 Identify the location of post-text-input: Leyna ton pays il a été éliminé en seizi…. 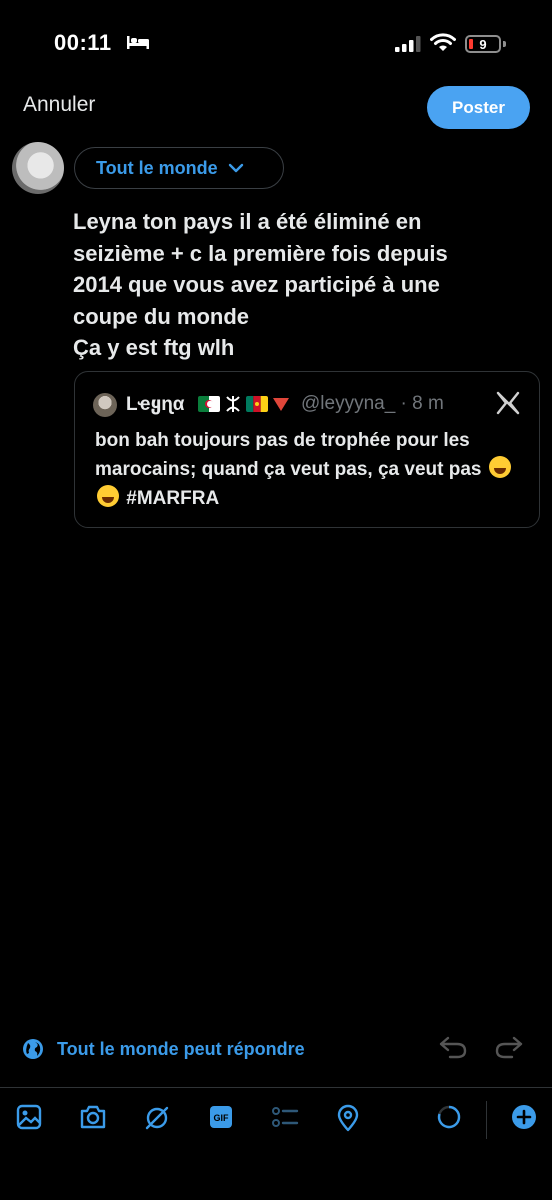
(303, 285).